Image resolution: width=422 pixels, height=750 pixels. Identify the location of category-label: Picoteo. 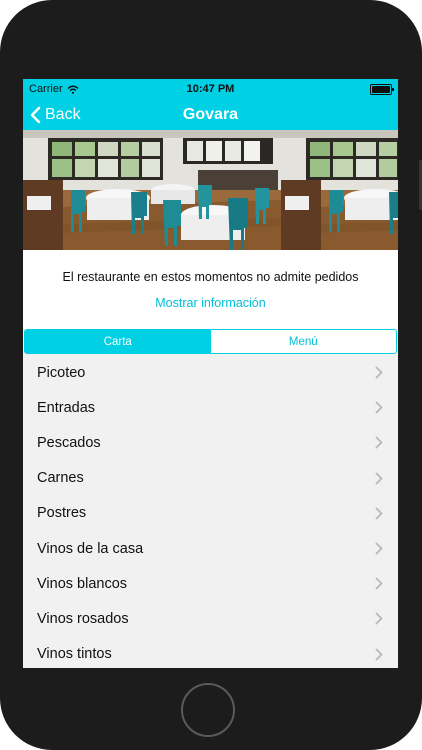
(61, 372).